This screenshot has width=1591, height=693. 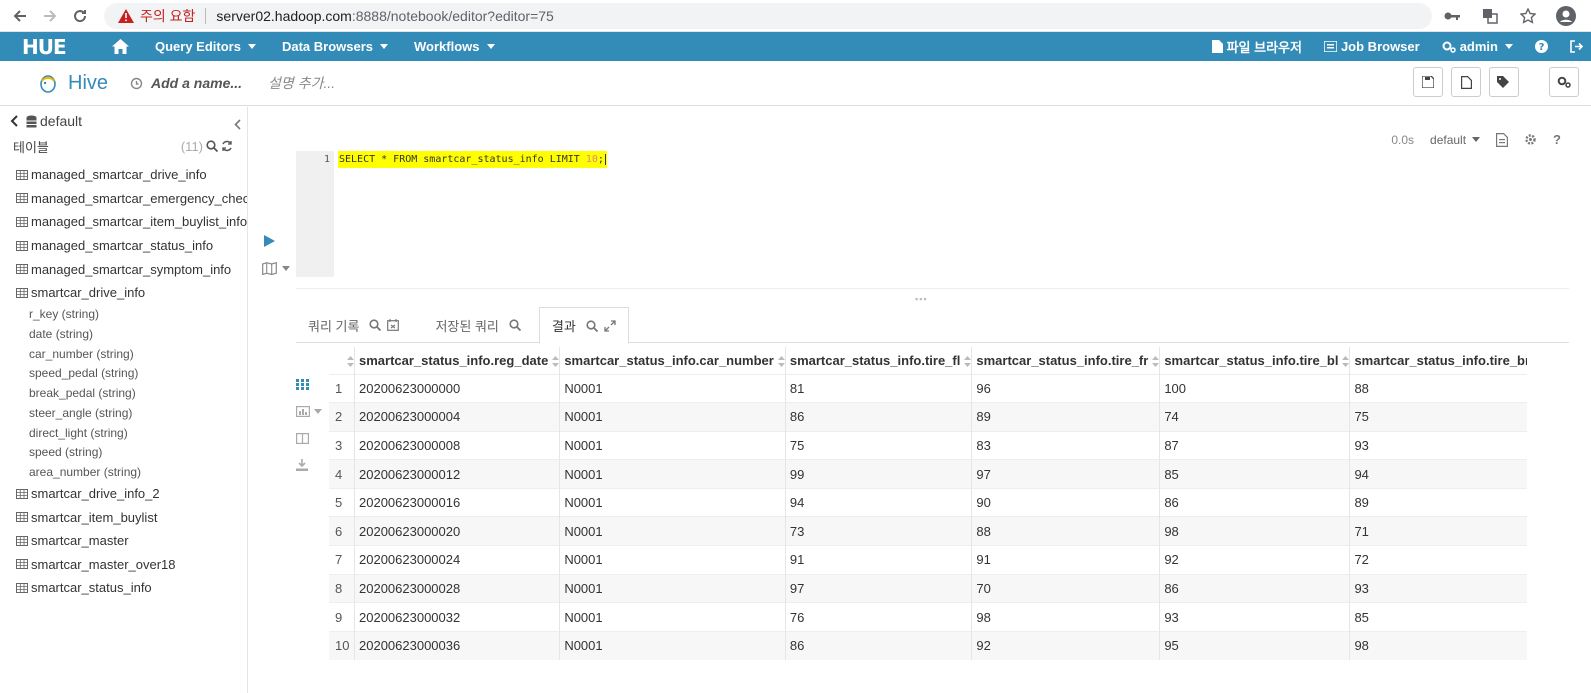 What do you see at coordinates (227, 146) in the screenshot?
I see `refresh-icon` at bounding box center [227, 146].